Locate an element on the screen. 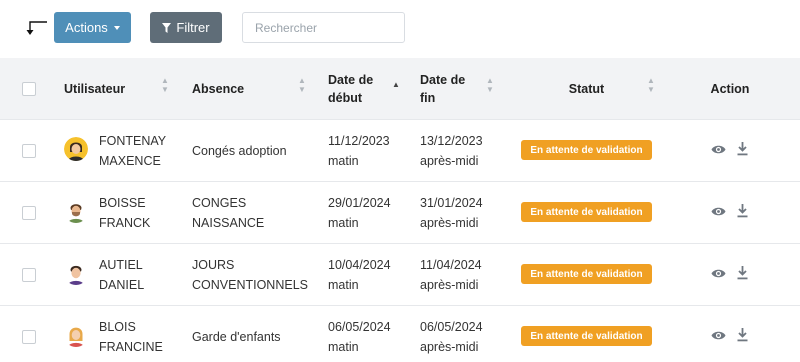  corner-arrow-icon is located at coordinates (36, 28).